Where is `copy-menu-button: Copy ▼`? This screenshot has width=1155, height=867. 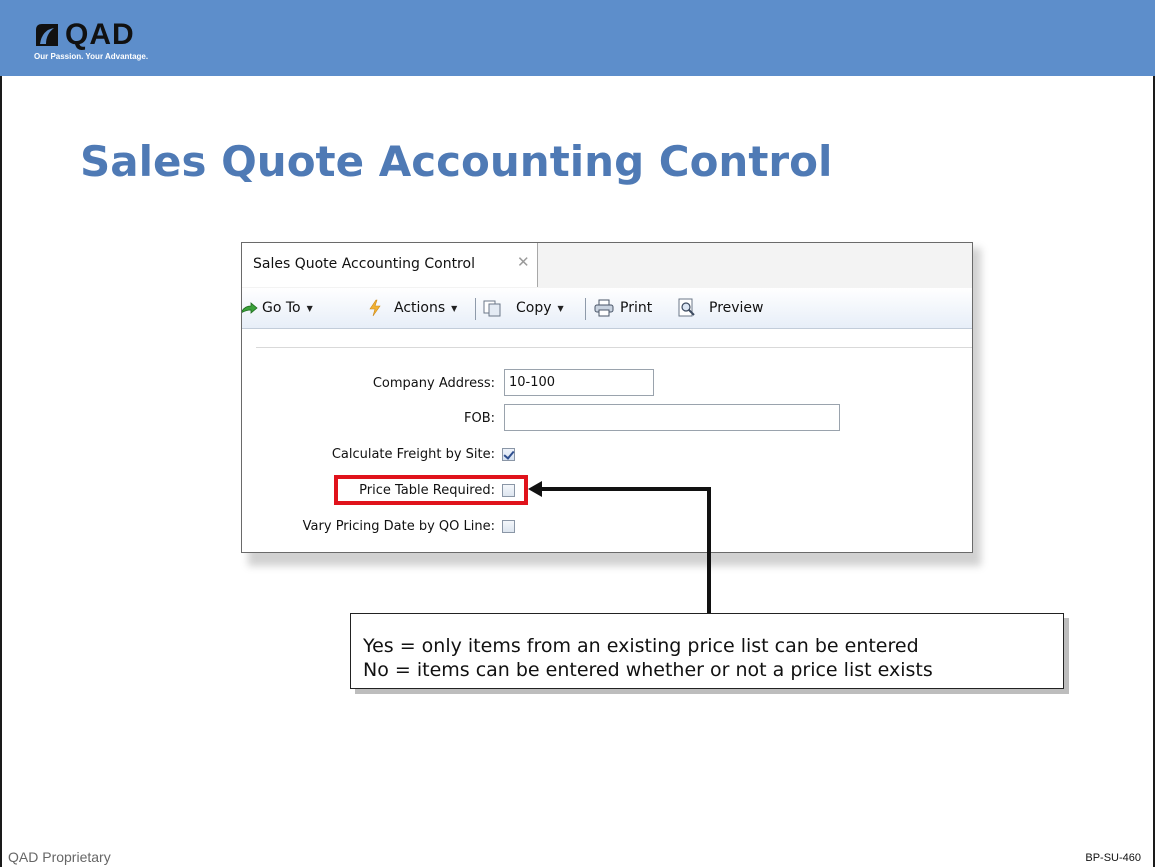 copy-menu-button: Copy ▼ is located at coordinates (523, 308).